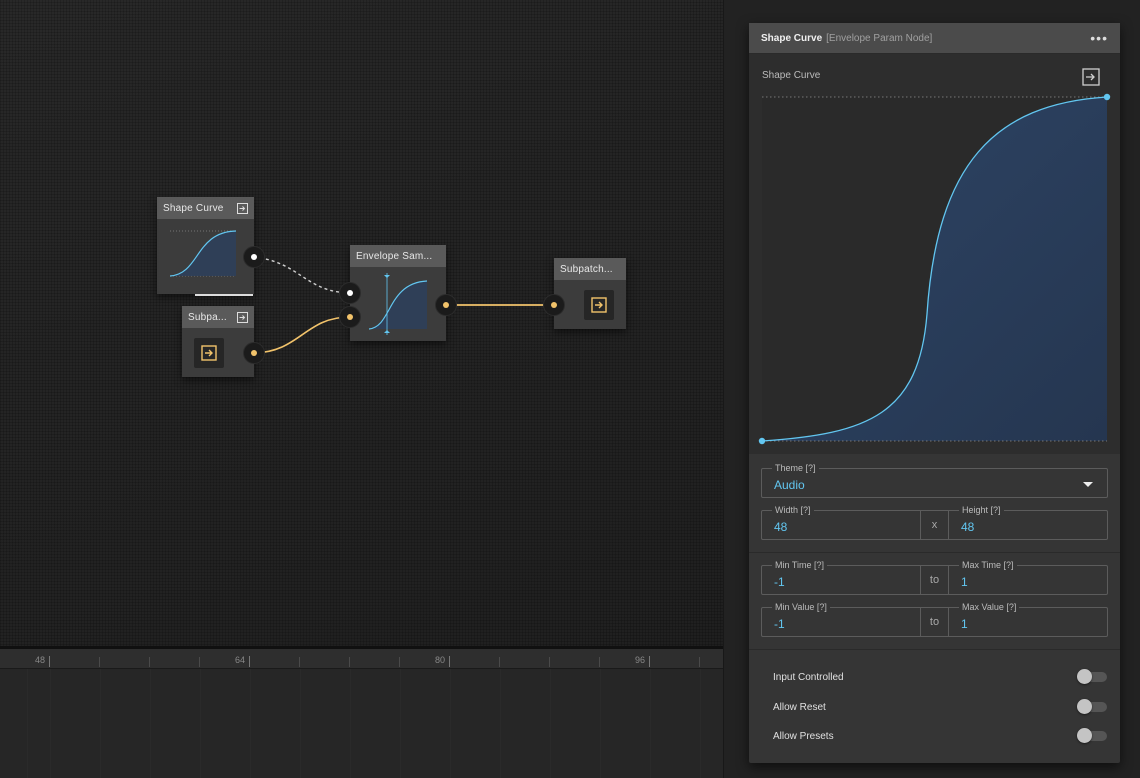 The height and width of the screenshot is (778, 1140). What do you see at coordinates (779, 582) in the screenshot?
I see `min-time-value: -1` at bounding box center [779, 582].